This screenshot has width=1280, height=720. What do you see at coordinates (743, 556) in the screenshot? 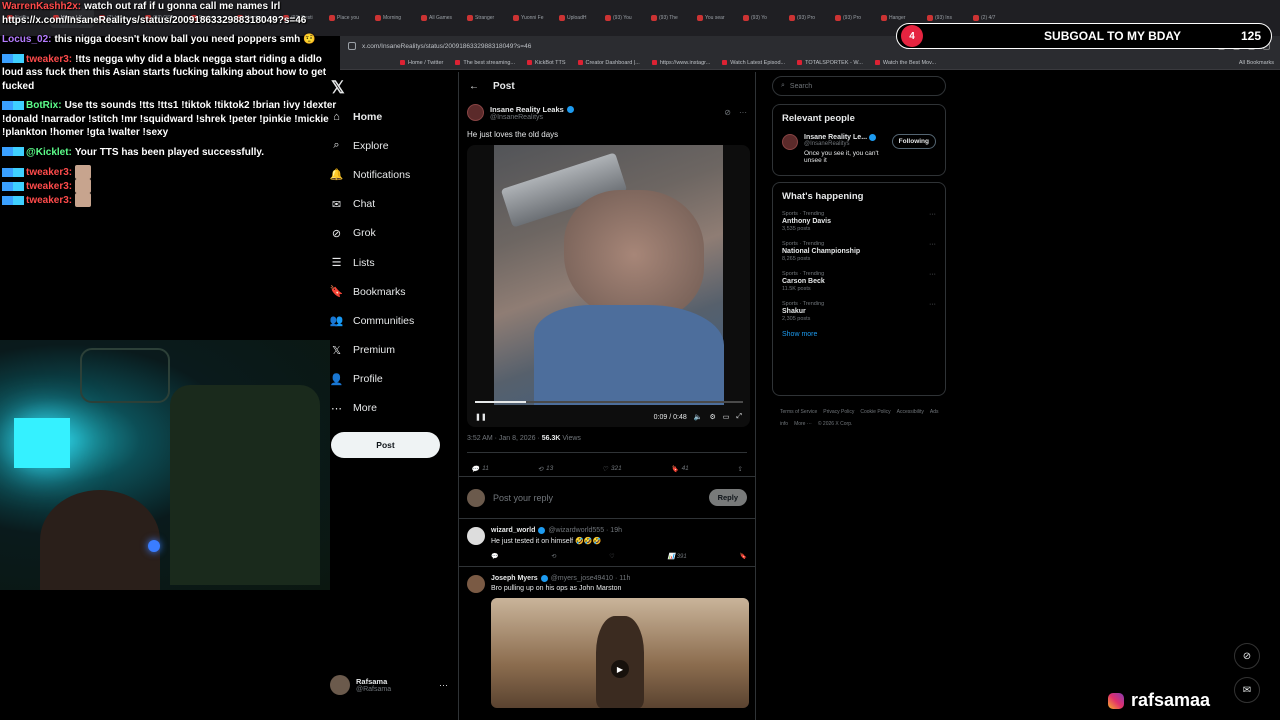
I see `bookmark-icon: 🔖` at bounding box center [743, 556].